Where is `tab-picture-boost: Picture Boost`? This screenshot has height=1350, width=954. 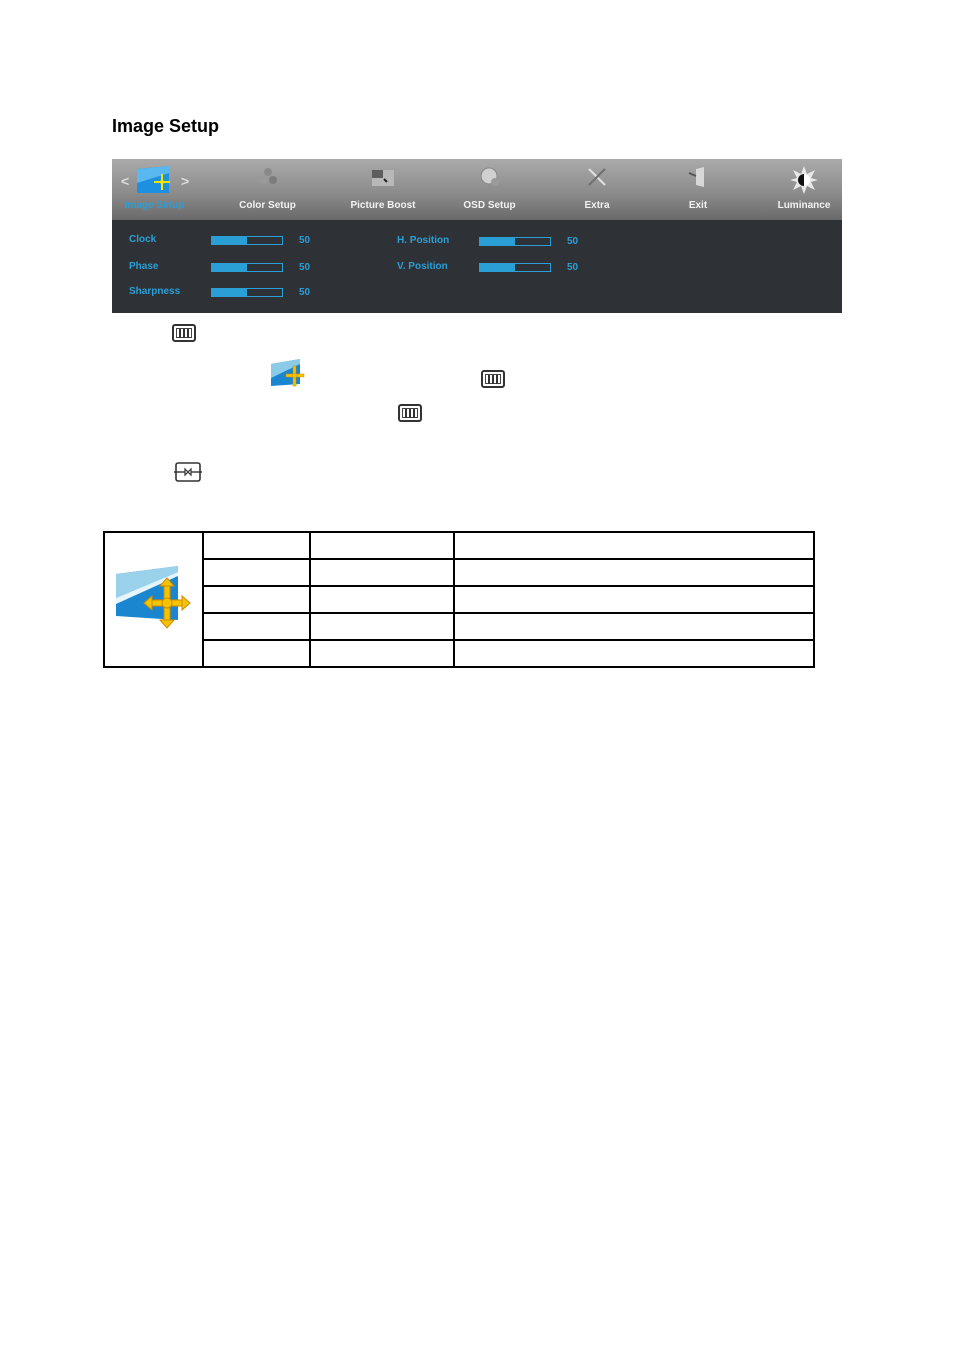 tab-picture-boost: Picture Boost is located at coordinates (383, 189).